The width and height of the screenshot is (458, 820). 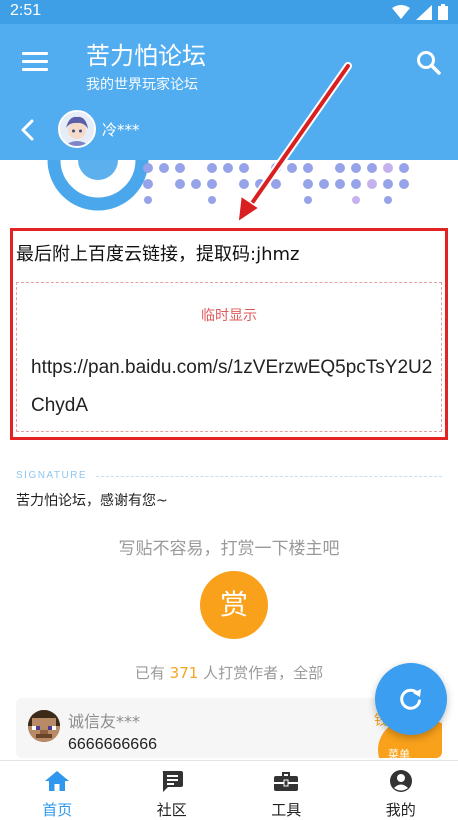 I want to click on commenter-avatar, so click(x=44, y=726).